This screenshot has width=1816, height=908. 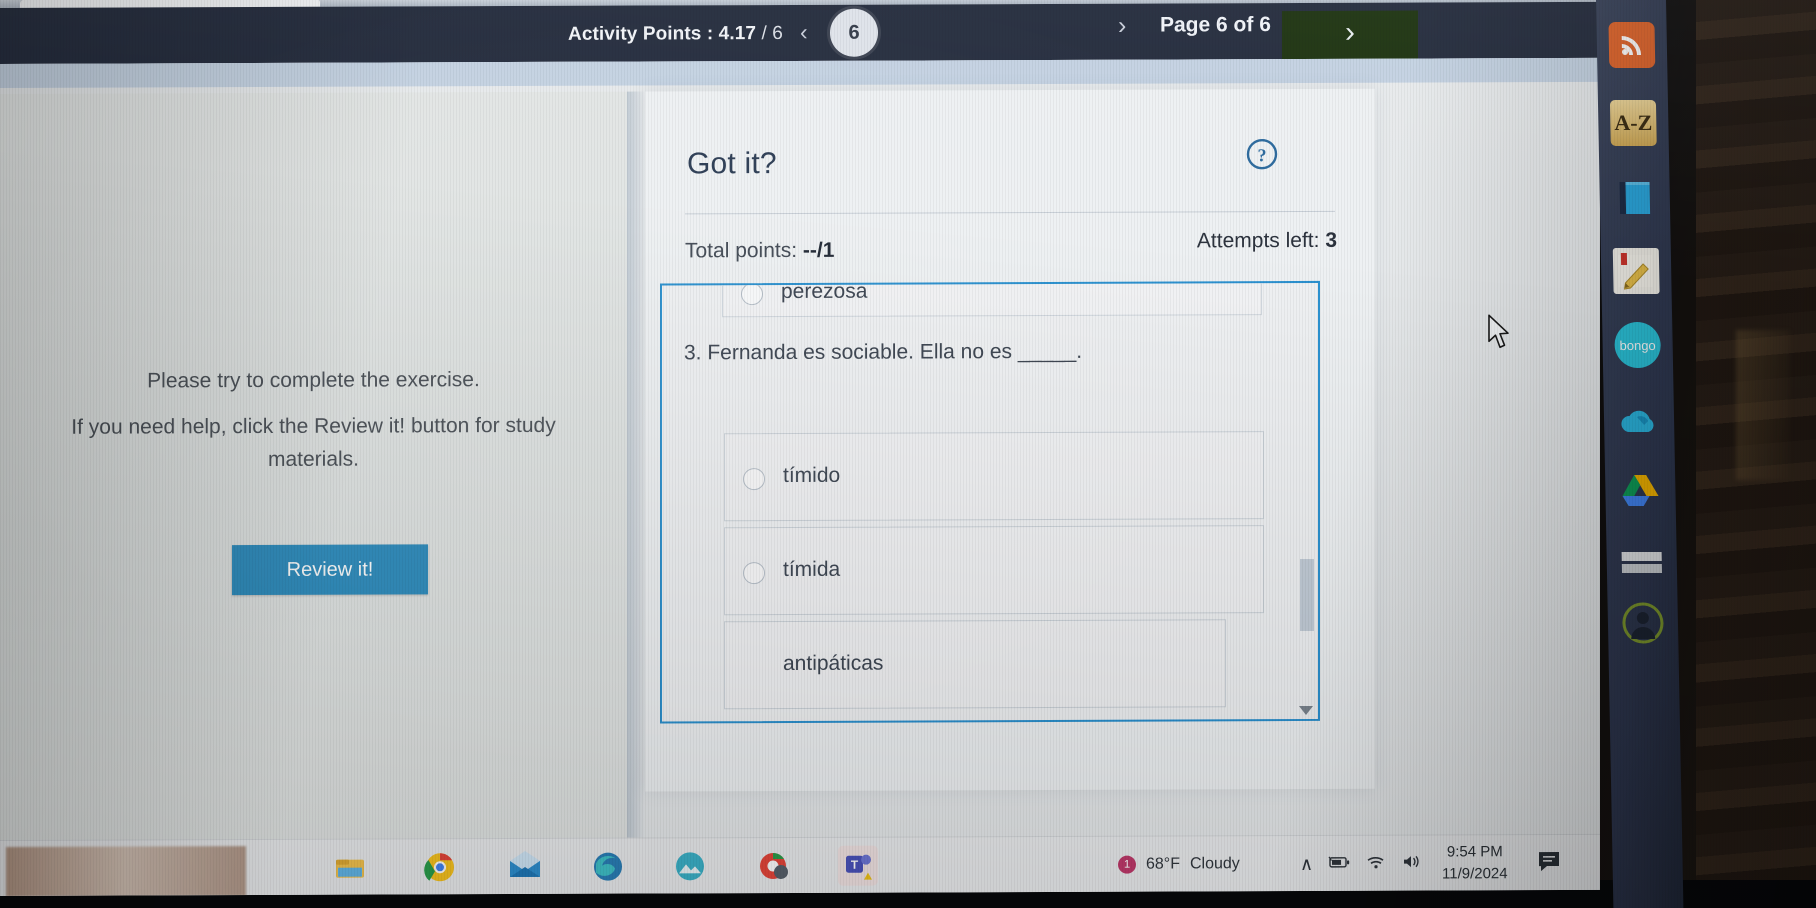 What do you see at coordinates (1636, 271) in the screenshot?
I see `note-pencil-icon` at bounding box center [1636, 271].